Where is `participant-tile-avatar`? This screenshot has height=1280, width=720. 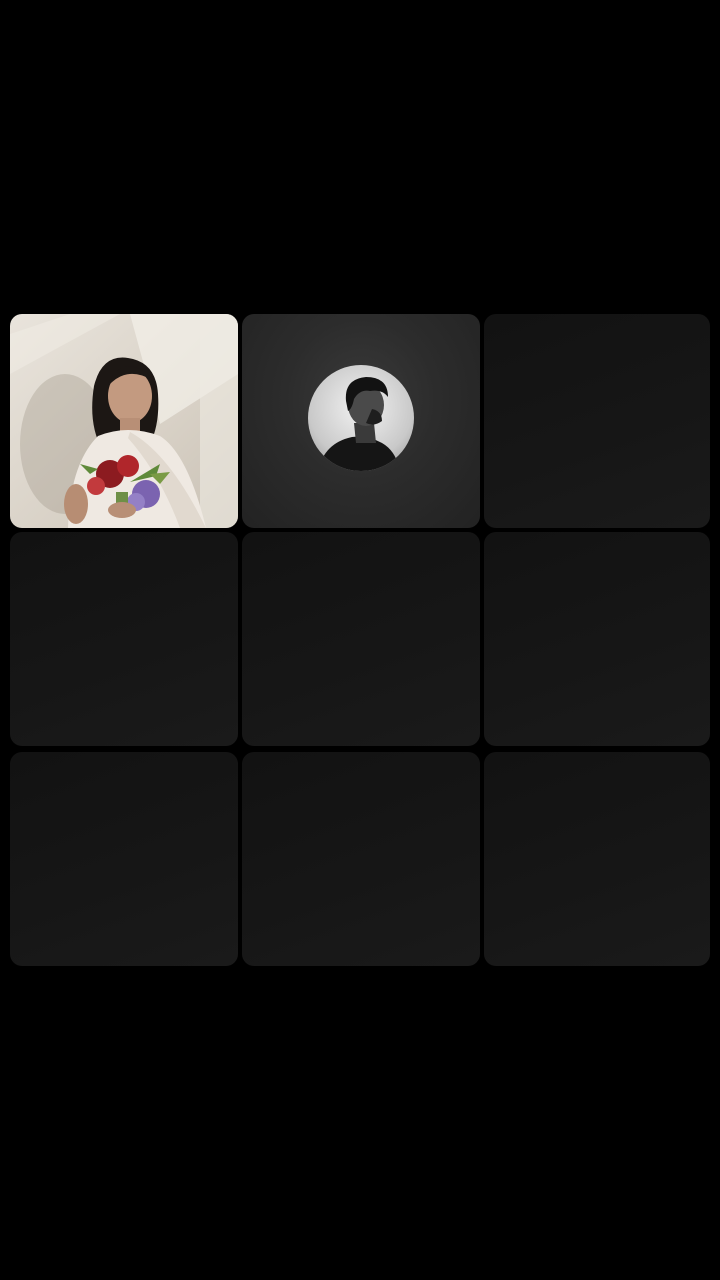 participant-tile-avatar is located at coordinates (361, 421).